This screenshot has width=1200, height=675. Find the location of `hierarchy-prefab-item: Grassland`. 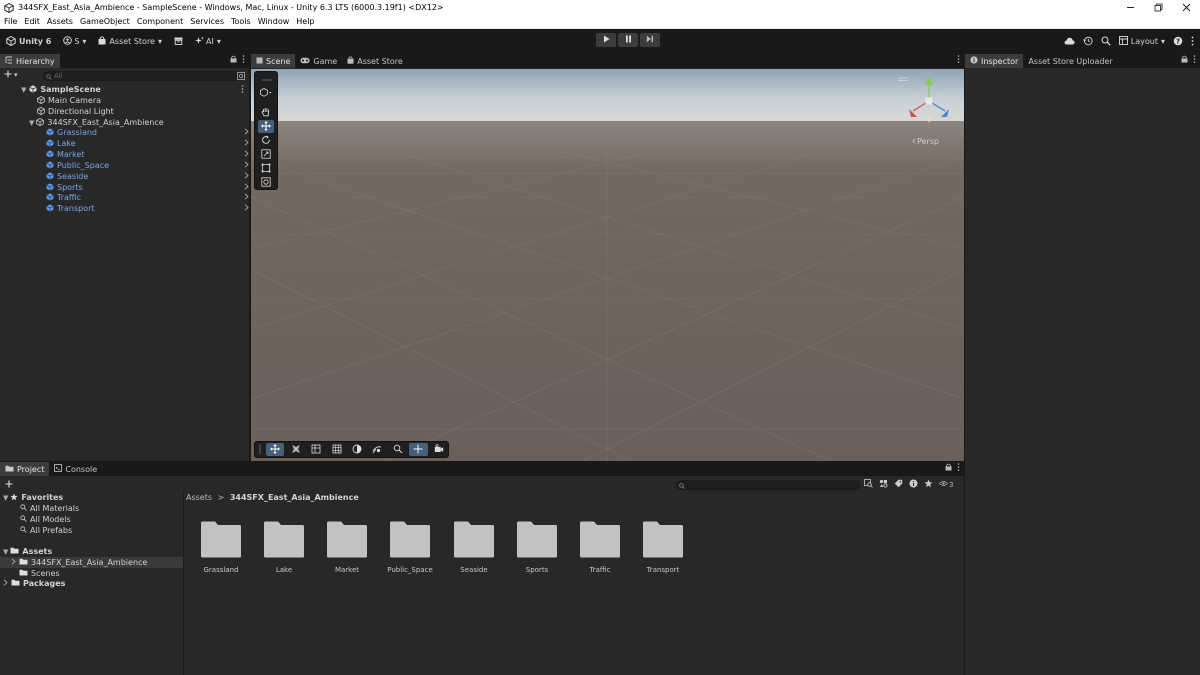

hierarchy-prefab-item: Grassland is located at coordinates (147, 132).